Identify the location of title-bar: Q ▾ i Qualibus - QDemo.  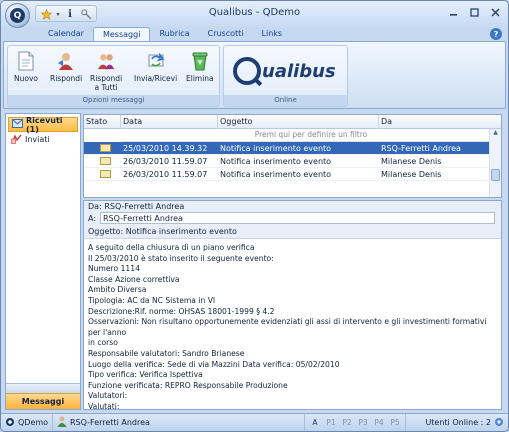
(254, 14).